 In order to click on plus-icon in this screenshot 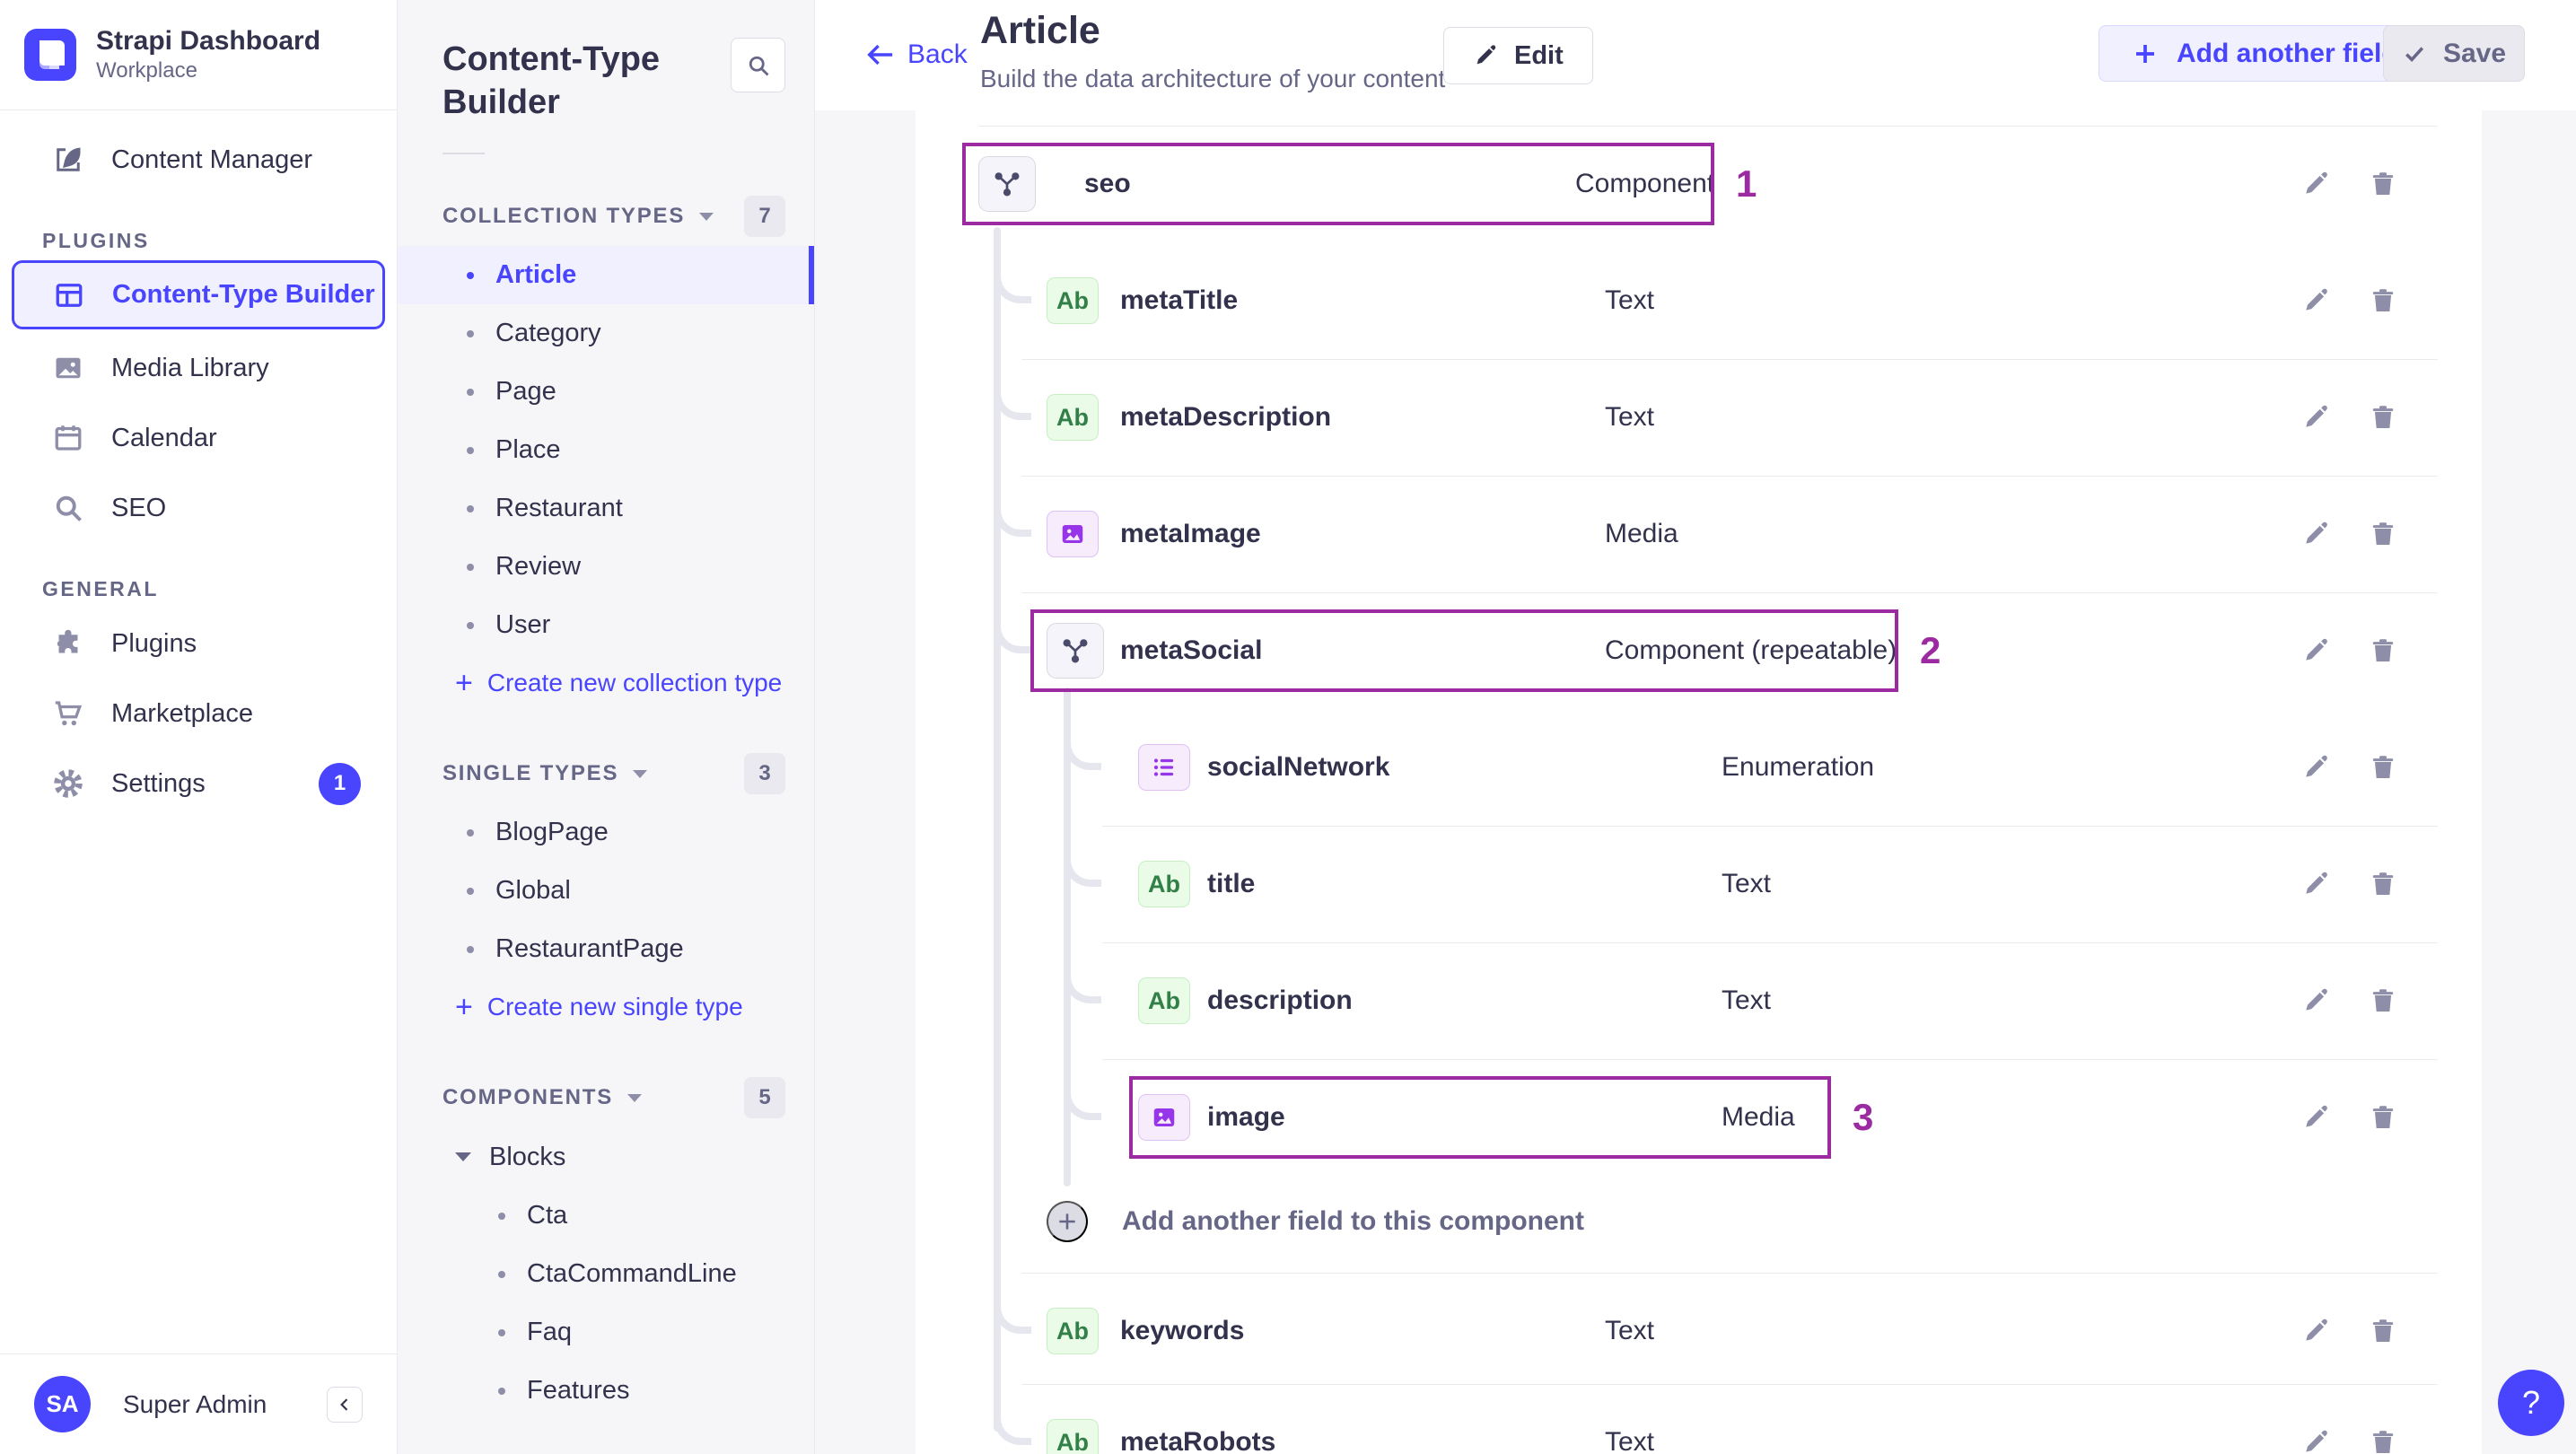, I will do `click(1067, 1221)`.